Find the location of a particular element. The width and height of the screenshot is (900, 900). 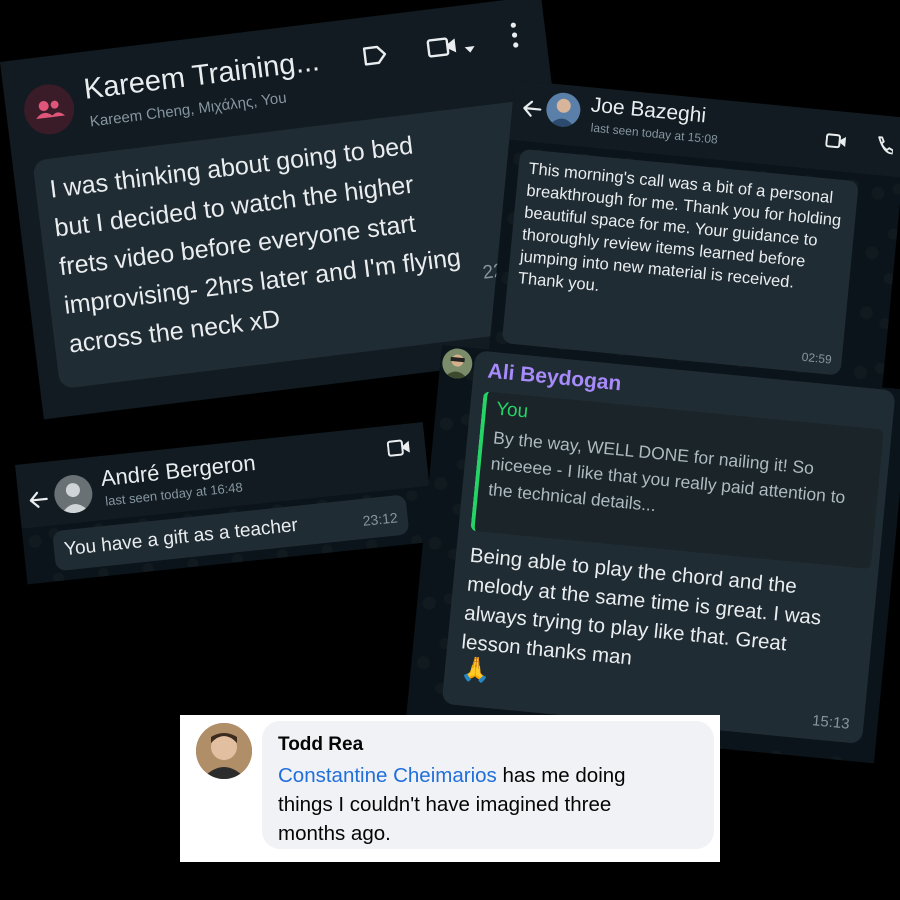

message-text: You have a gift as a teacher is located at coordinates (181, 537).